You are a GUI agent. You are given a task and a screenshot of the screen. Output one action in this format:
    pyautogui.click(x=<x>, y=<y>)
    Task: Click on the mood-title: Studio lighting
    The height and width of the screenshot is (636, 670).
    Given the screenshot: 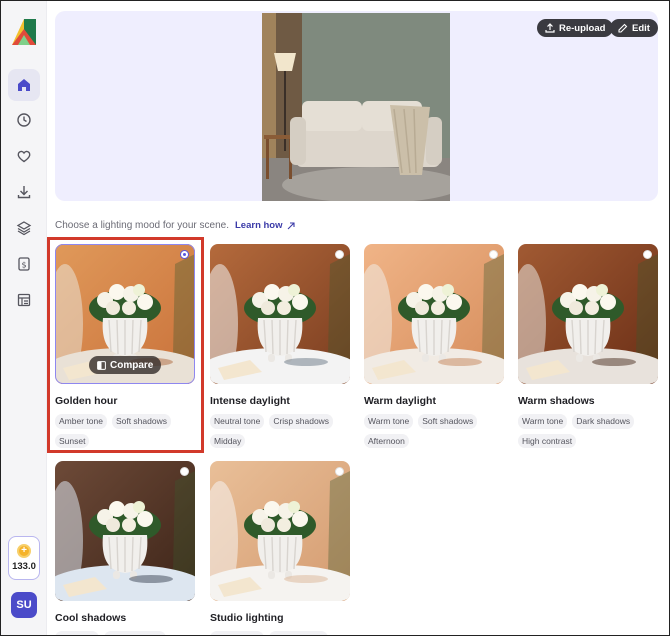 What is the action you would take?
    pyautogui.click(x=247, y=618)
    